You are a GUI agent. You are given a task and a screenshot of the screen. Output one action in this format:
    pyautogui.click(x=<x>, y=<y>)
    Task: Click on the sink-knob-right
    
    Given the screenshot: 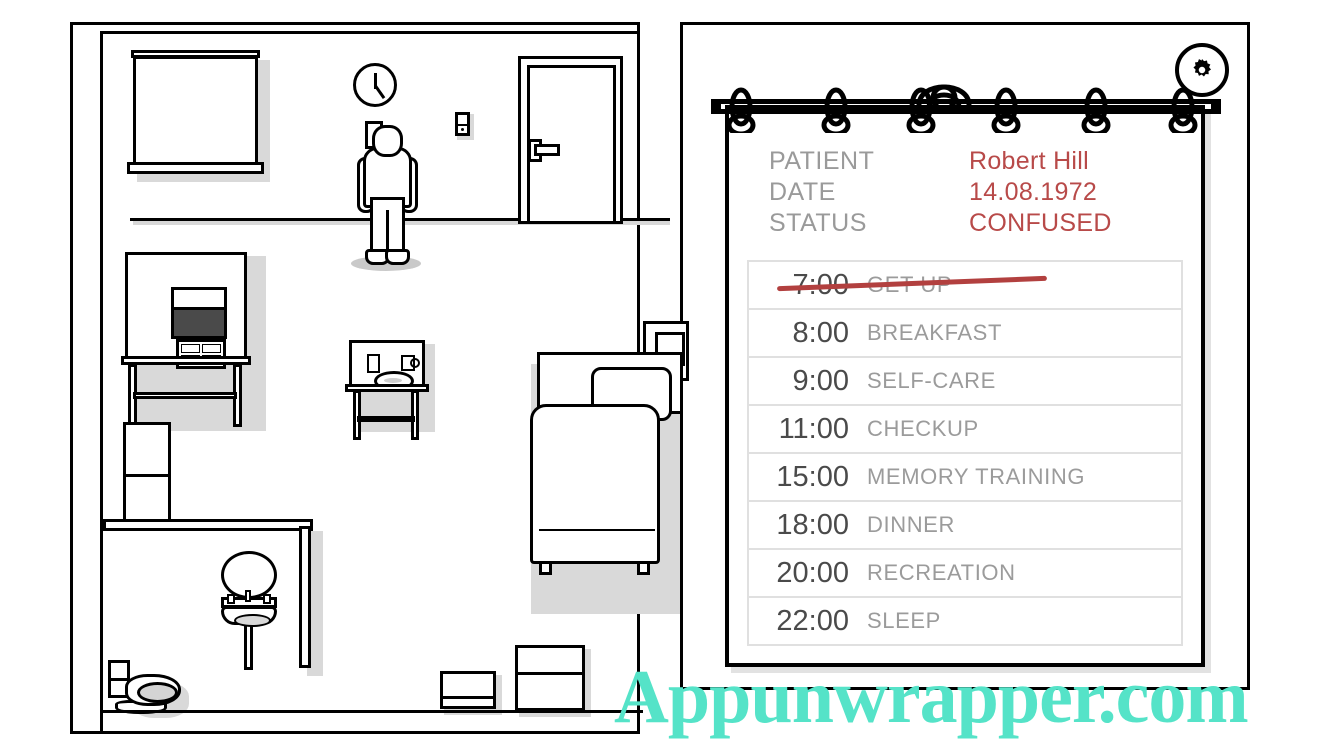 What is the action you would take?
    pyautogui.click(x=267, y=599)
    